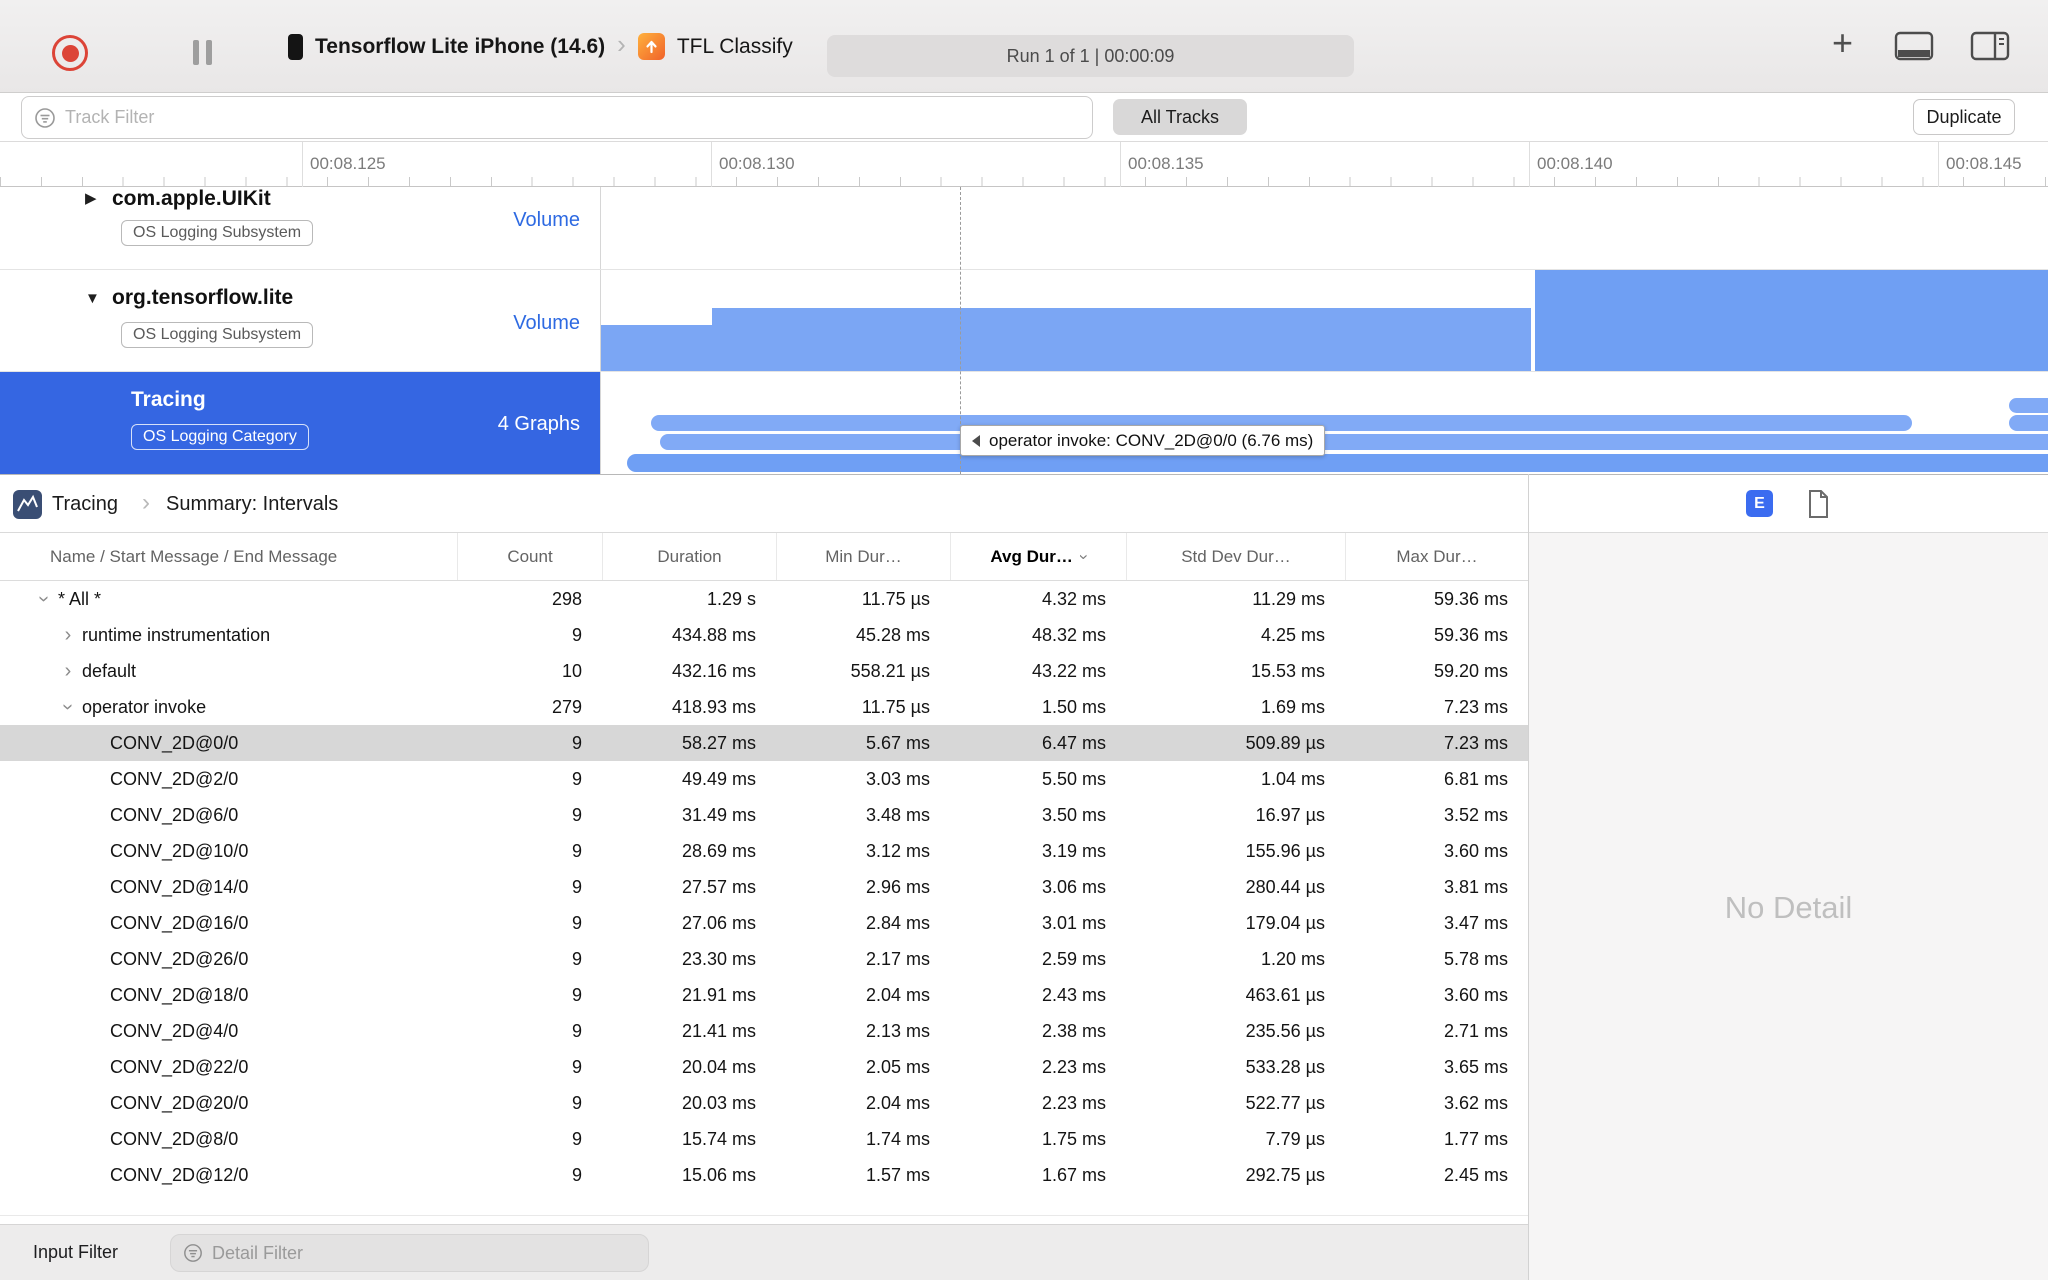 The image size is (2048, 1280). Describe the element at coordinates (1073, 814) in the screenshot. I see `avg-duration-cell: 3.50 ms` at that location.